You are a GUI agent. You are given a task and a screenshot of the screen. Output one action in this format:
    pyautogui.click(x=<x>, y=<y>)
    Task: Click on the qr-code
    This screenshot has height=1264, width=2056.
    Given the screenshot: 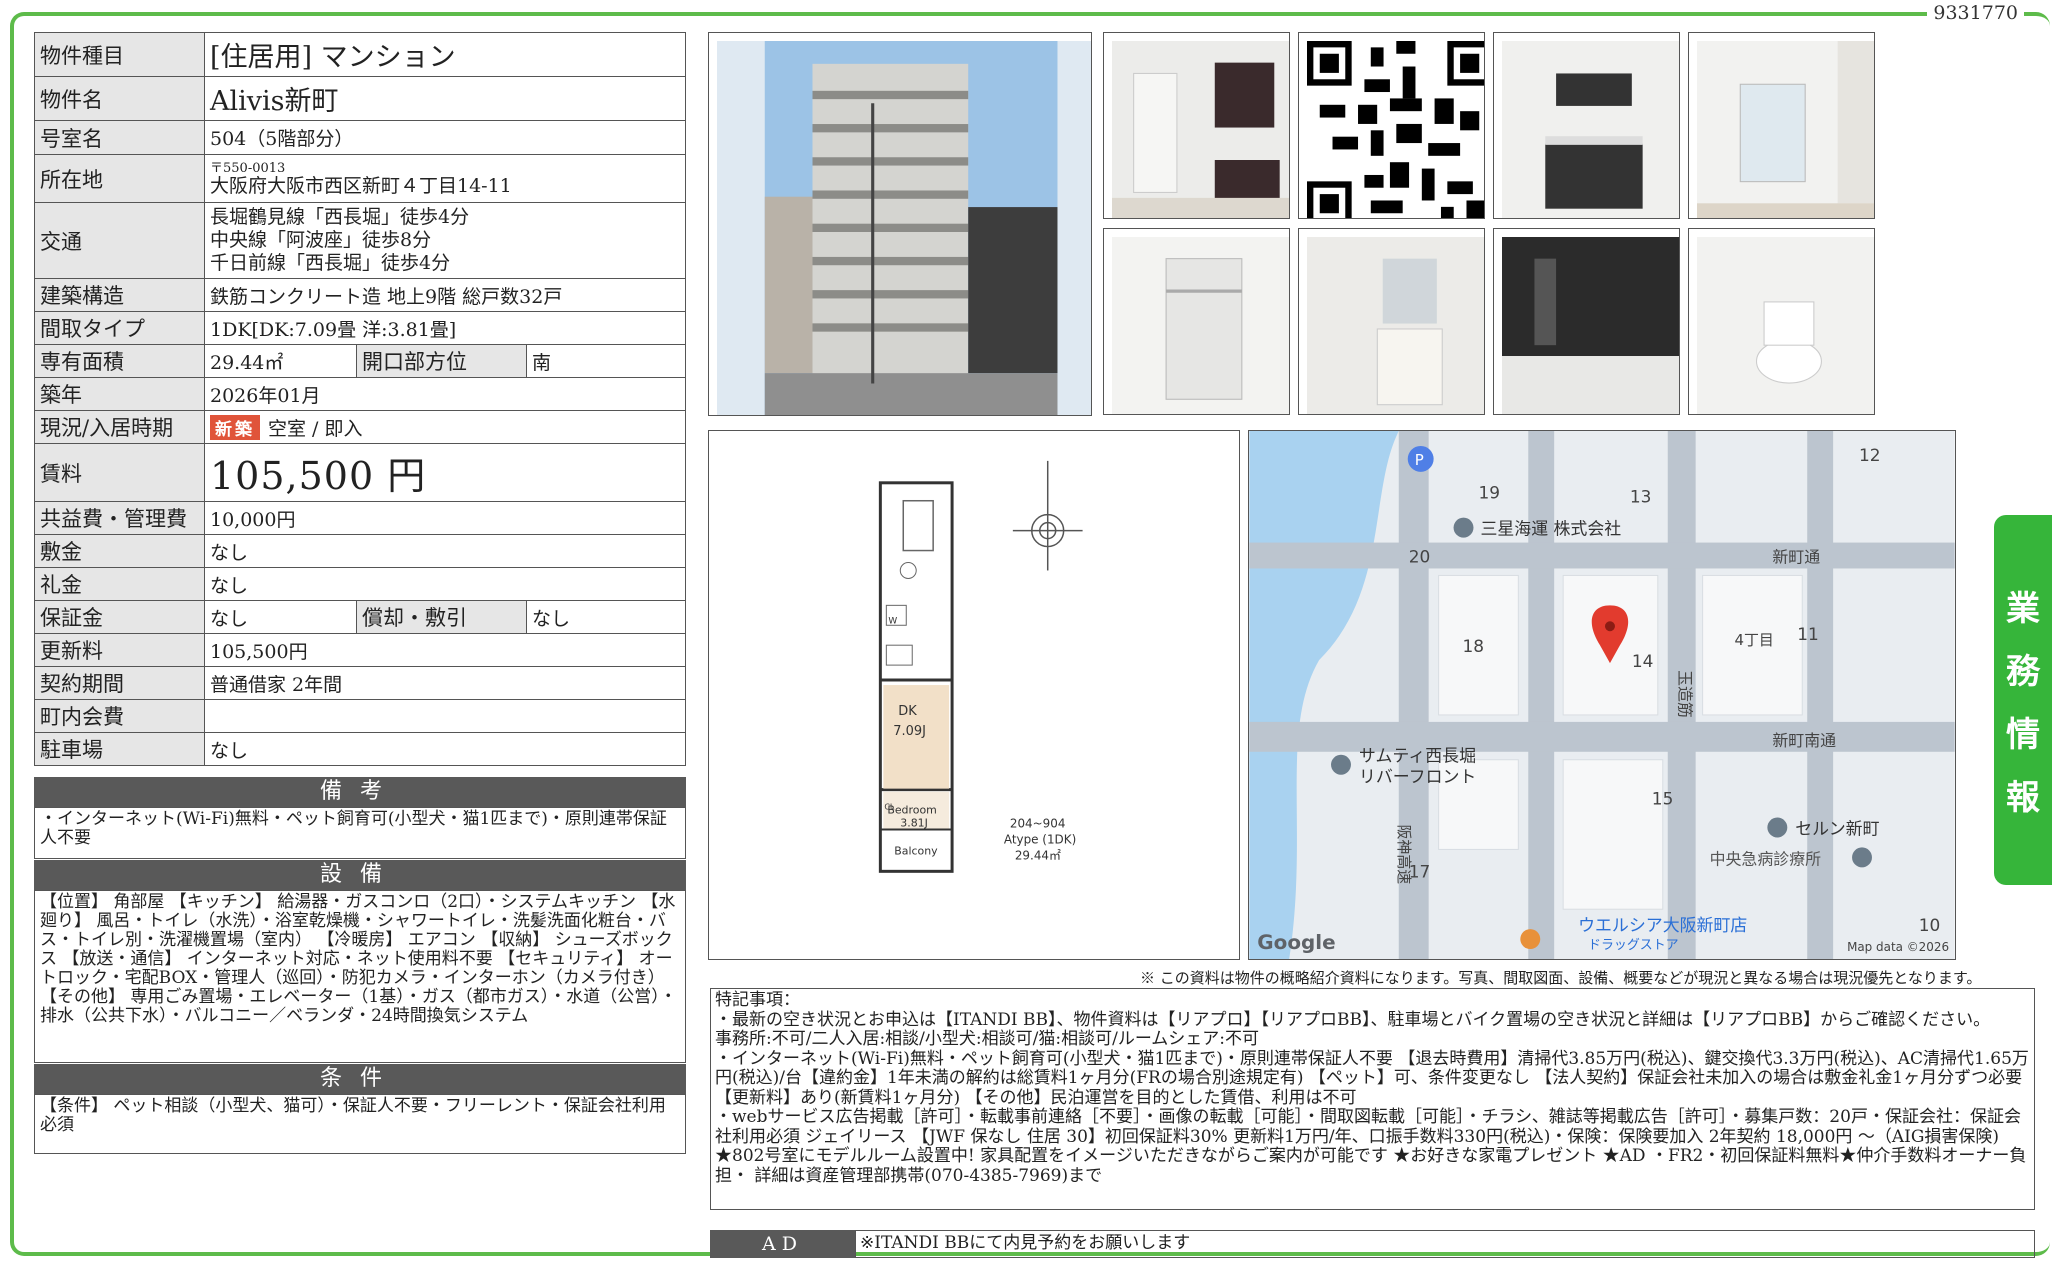 What is the action you would take?
    pyautogui.click(x=1391, y=125)
    